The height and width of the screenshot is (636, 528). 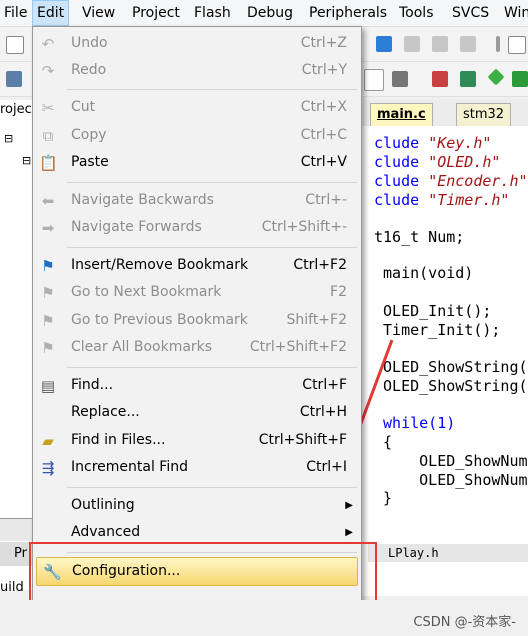 What do you see at coordinates (48, 228) in the screenshot?
I see `arrow-right-icon: ➡` at bounding box center [48, 228].